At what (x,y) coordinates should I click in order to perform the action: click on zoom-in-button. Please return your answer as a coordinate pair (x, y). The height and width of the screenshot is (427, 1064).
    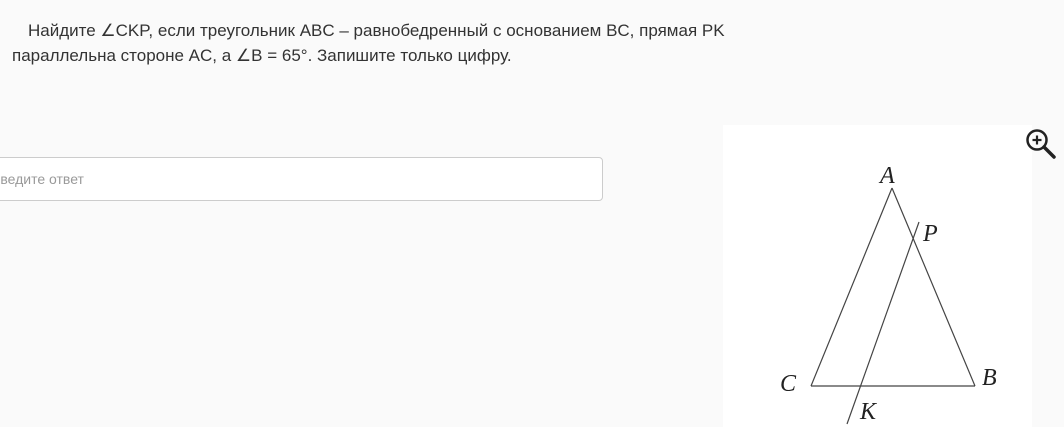
    Looking at the image, I should click on (1041, 144).